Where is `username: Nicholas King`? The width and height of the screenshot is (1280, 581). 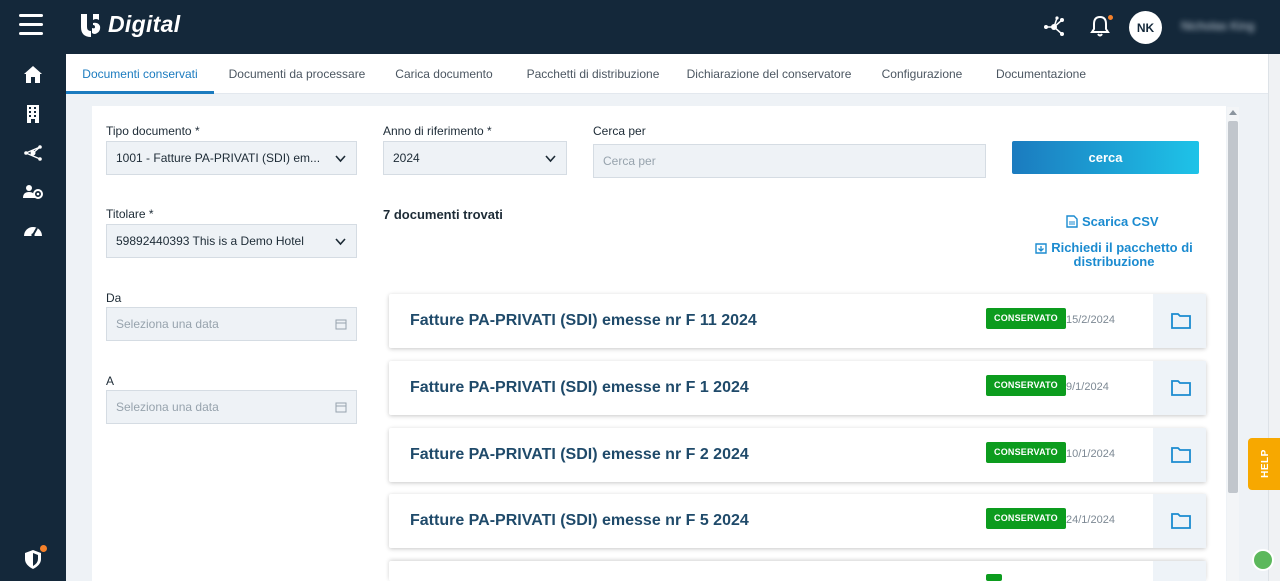 username: Nicholas King is located at coordinates (1217, 26).